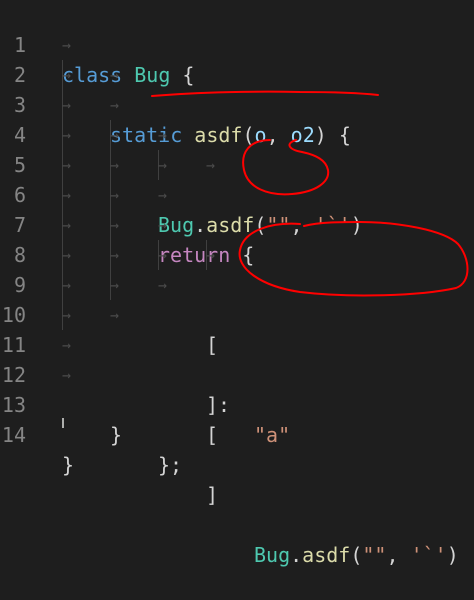  Describe the element at coordinates (428, 555) in the screenshot. I see `string-literal: '`'` at that location.